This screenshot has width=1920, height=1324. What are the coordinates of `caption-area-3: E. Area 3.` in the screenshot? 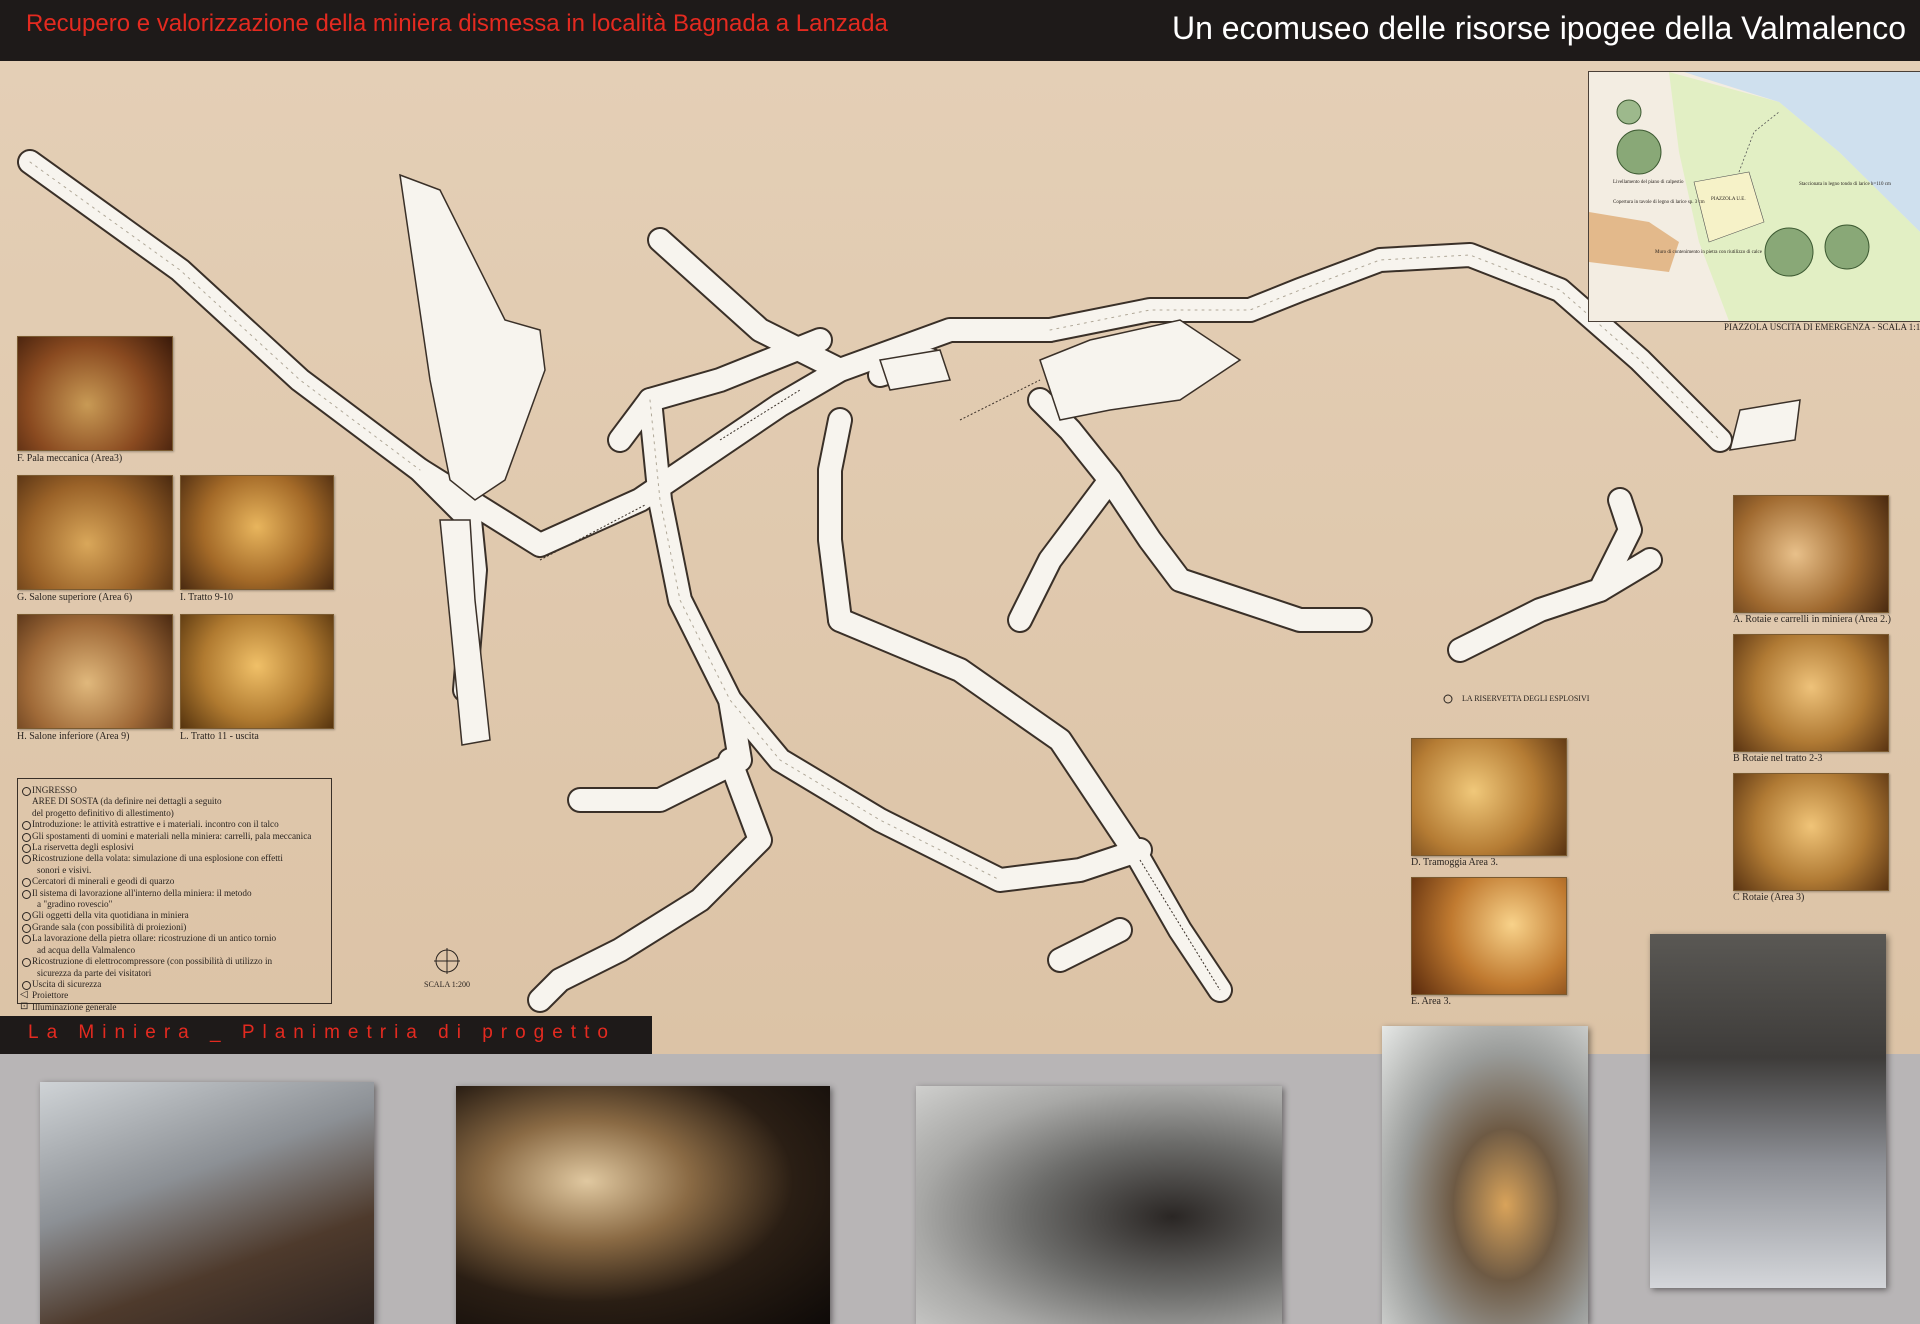 It's located at (1431, 1001).